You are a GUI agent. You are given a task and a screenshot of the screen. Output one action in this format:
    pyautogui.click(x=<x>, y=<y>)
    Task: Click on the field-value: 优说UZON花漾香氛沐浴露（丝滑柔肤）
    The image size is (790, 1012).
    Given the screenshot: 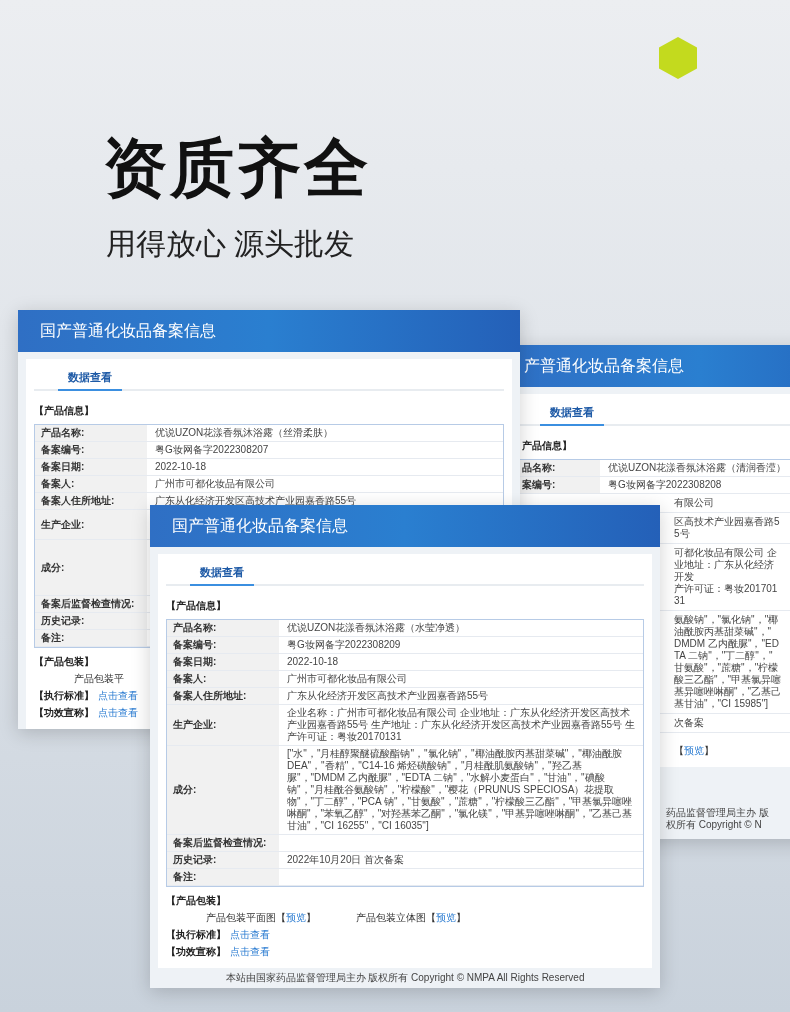 What is the action you would take?
    pyautogui.click(x=244, y=433)
    